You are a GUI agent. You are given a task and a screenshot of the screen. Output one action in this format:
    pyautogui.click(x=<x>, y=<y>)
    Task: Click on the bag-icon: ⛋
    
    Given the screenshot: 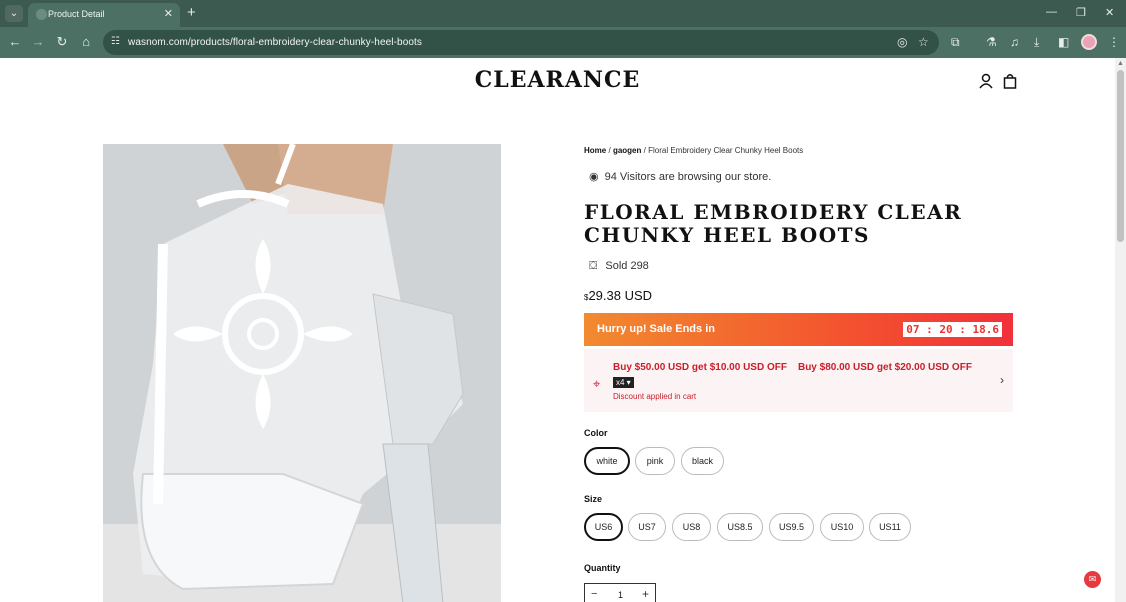 What is the action you would take?
    pyautogui.click(x=593, y=266)
    